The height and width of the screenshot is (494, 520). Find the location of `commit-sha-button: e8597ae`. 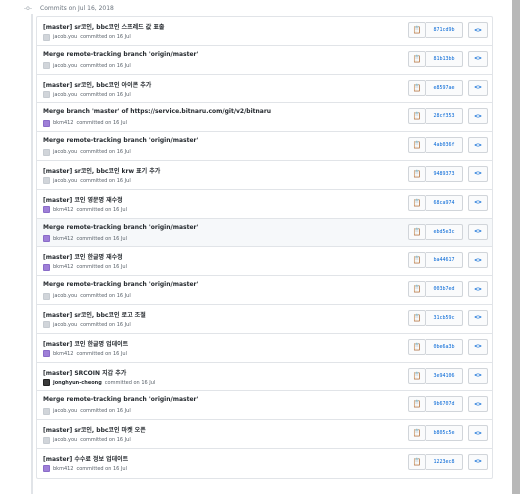

commit-sha-button: e8597ae is located at coordinates (444, 87).